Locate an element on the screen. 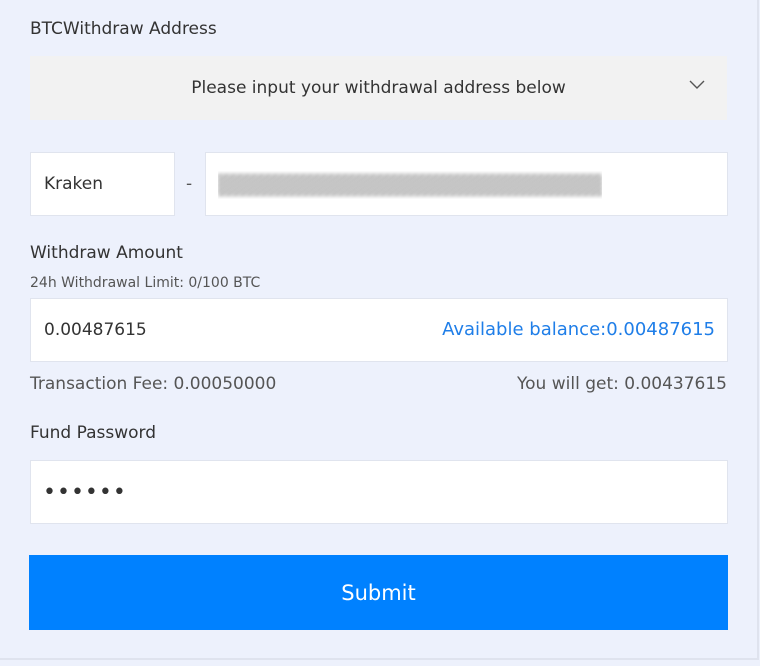 Image resolution: width=760 pixels, height=666 pixels. amount-input: 0.00487615 Available balance:0.00487615 is located at coordinates (379, 330).